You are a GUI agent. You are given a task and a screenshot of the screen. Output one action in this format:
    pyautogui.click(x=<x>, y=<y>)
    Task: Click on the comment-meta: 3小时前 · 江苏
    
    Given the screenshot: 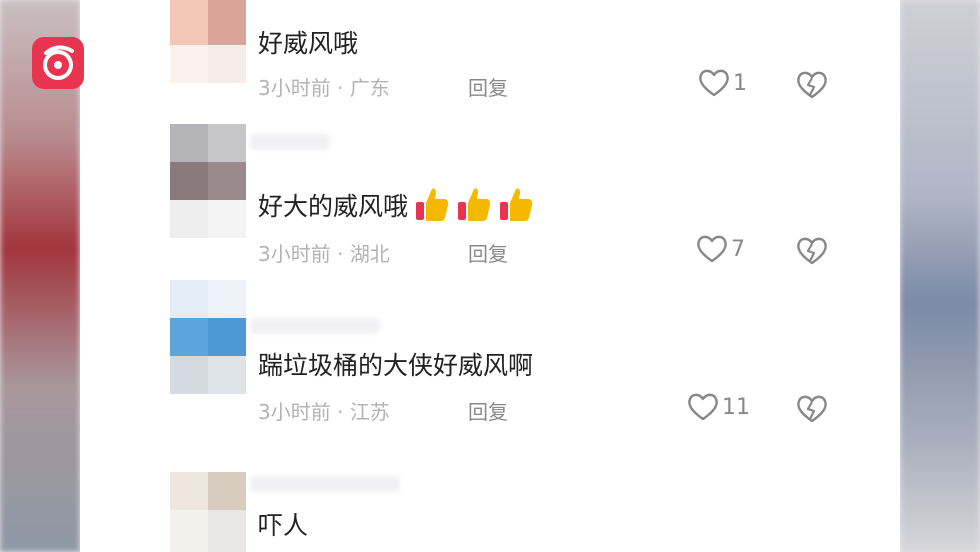 What is the action you would take?
    pyautogui.click(x=324, y=412)
    